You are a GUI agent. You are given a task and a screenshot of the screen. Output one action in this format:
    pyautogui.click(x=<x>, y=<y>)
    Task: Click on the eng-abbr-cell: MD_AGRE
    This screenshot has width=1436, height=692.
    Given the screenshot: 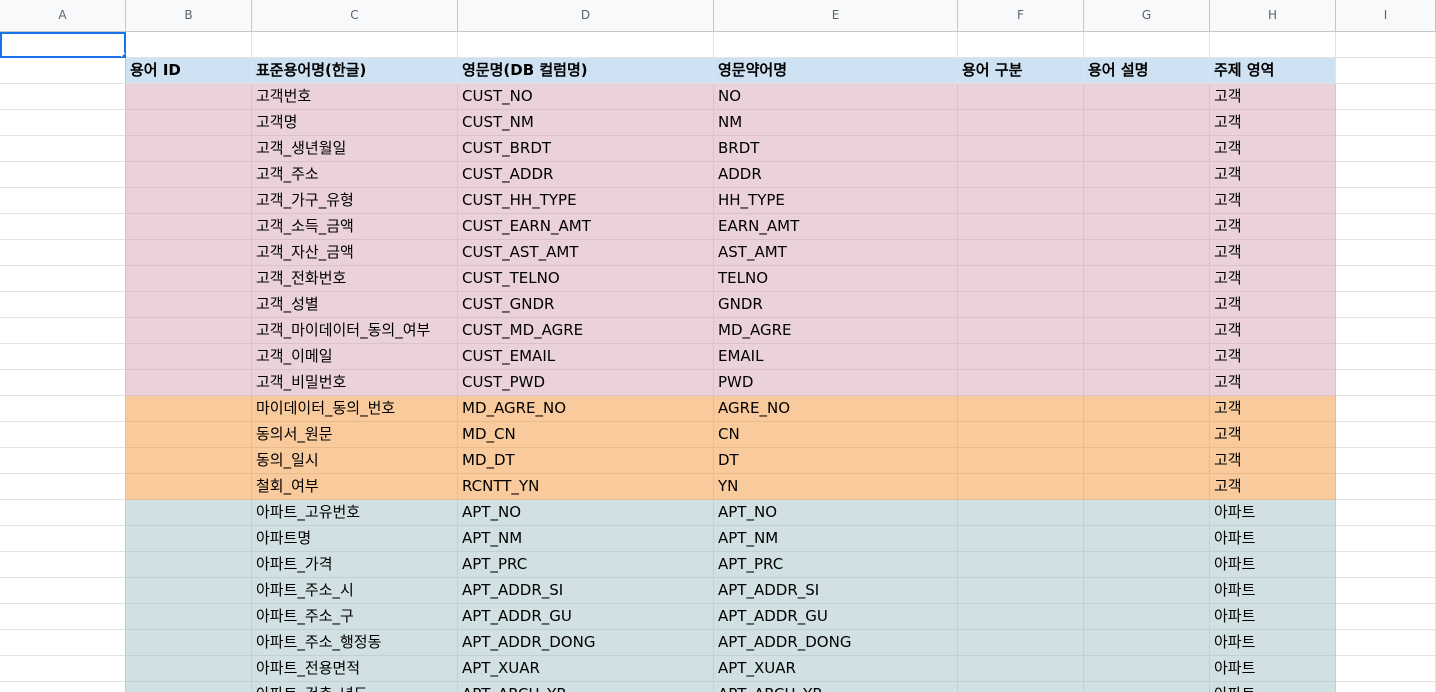 What is the action you would take?
    pyautogui.click(x=836, y=331)
    